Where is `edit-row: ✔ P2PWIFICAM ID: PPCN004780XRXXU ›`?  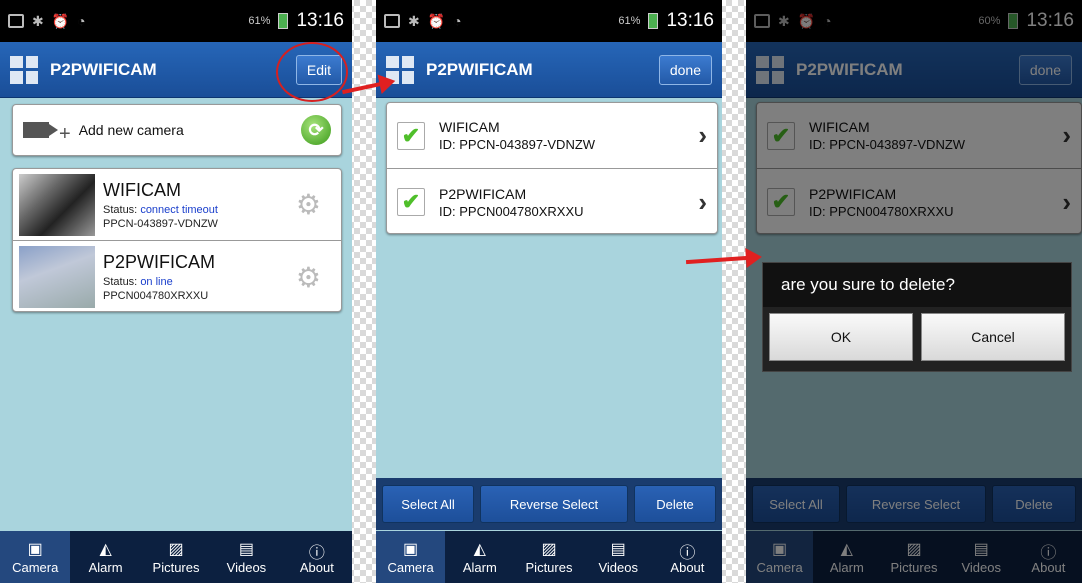
edit-row: ✔ P2PWIFICAM ID: PPCN004780XRXXU › is located at coordinates (552, 201).